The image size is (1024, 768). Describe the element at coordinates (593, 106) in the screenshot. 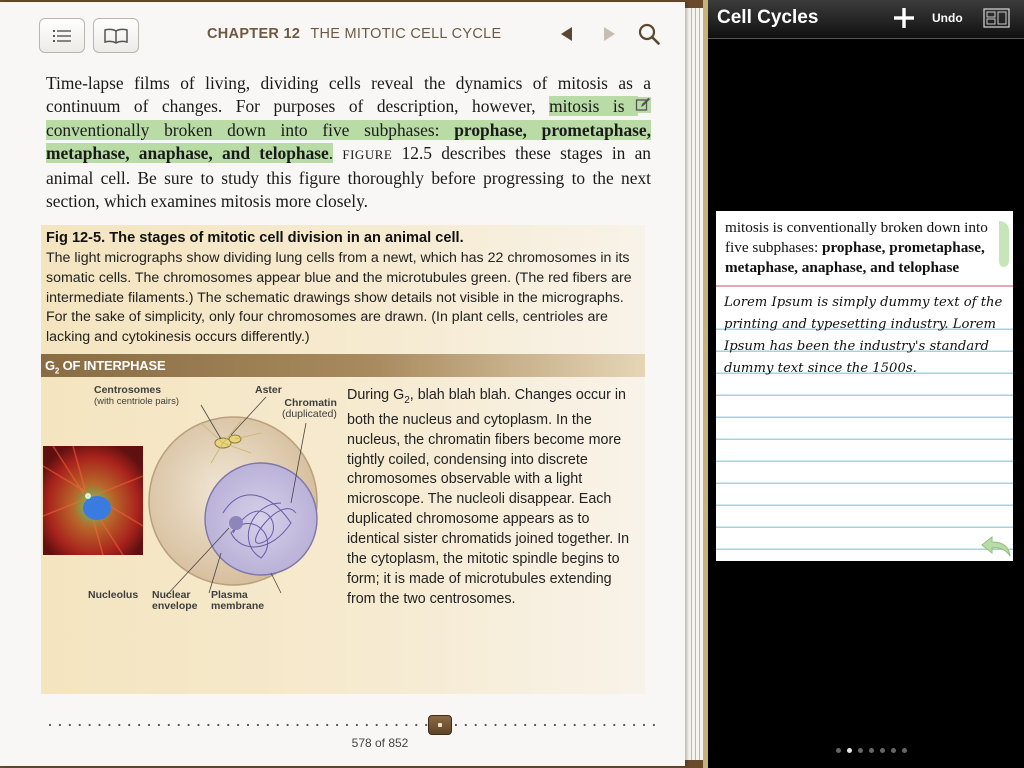

I see `highlighted-text: mitosis is` at that location.